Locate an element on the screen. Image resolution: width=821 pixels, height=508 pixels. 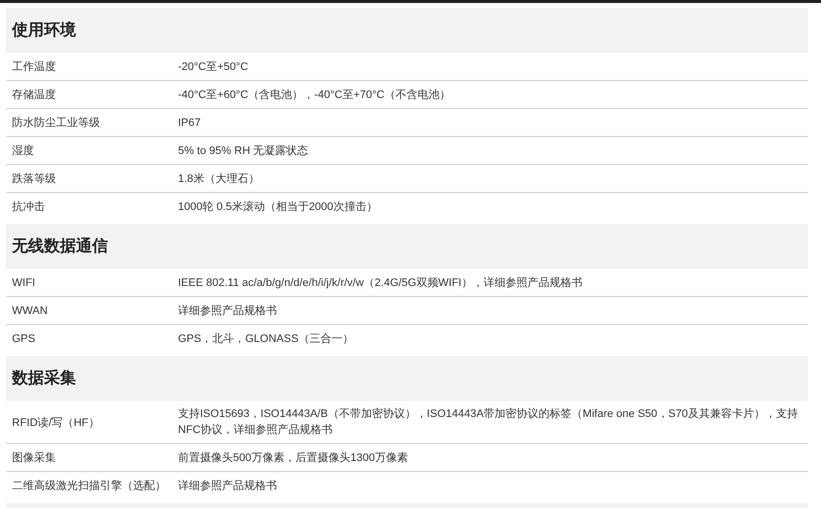
spec-value: 1000轮 0.5米滚动（相当于2000次撞击） is located at coordinates (278, 207).